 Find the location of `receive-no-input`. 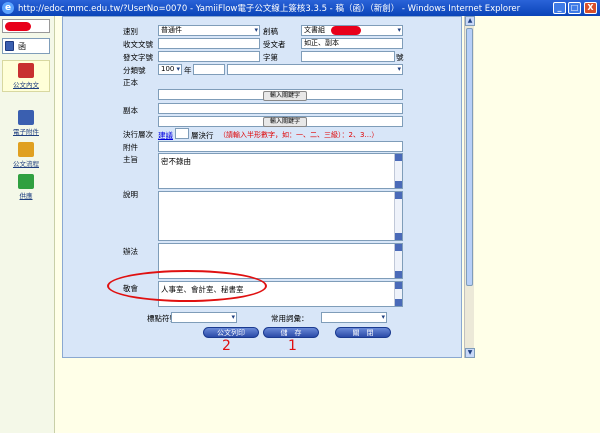

receive-no-input is located at coordinates (209, 43).